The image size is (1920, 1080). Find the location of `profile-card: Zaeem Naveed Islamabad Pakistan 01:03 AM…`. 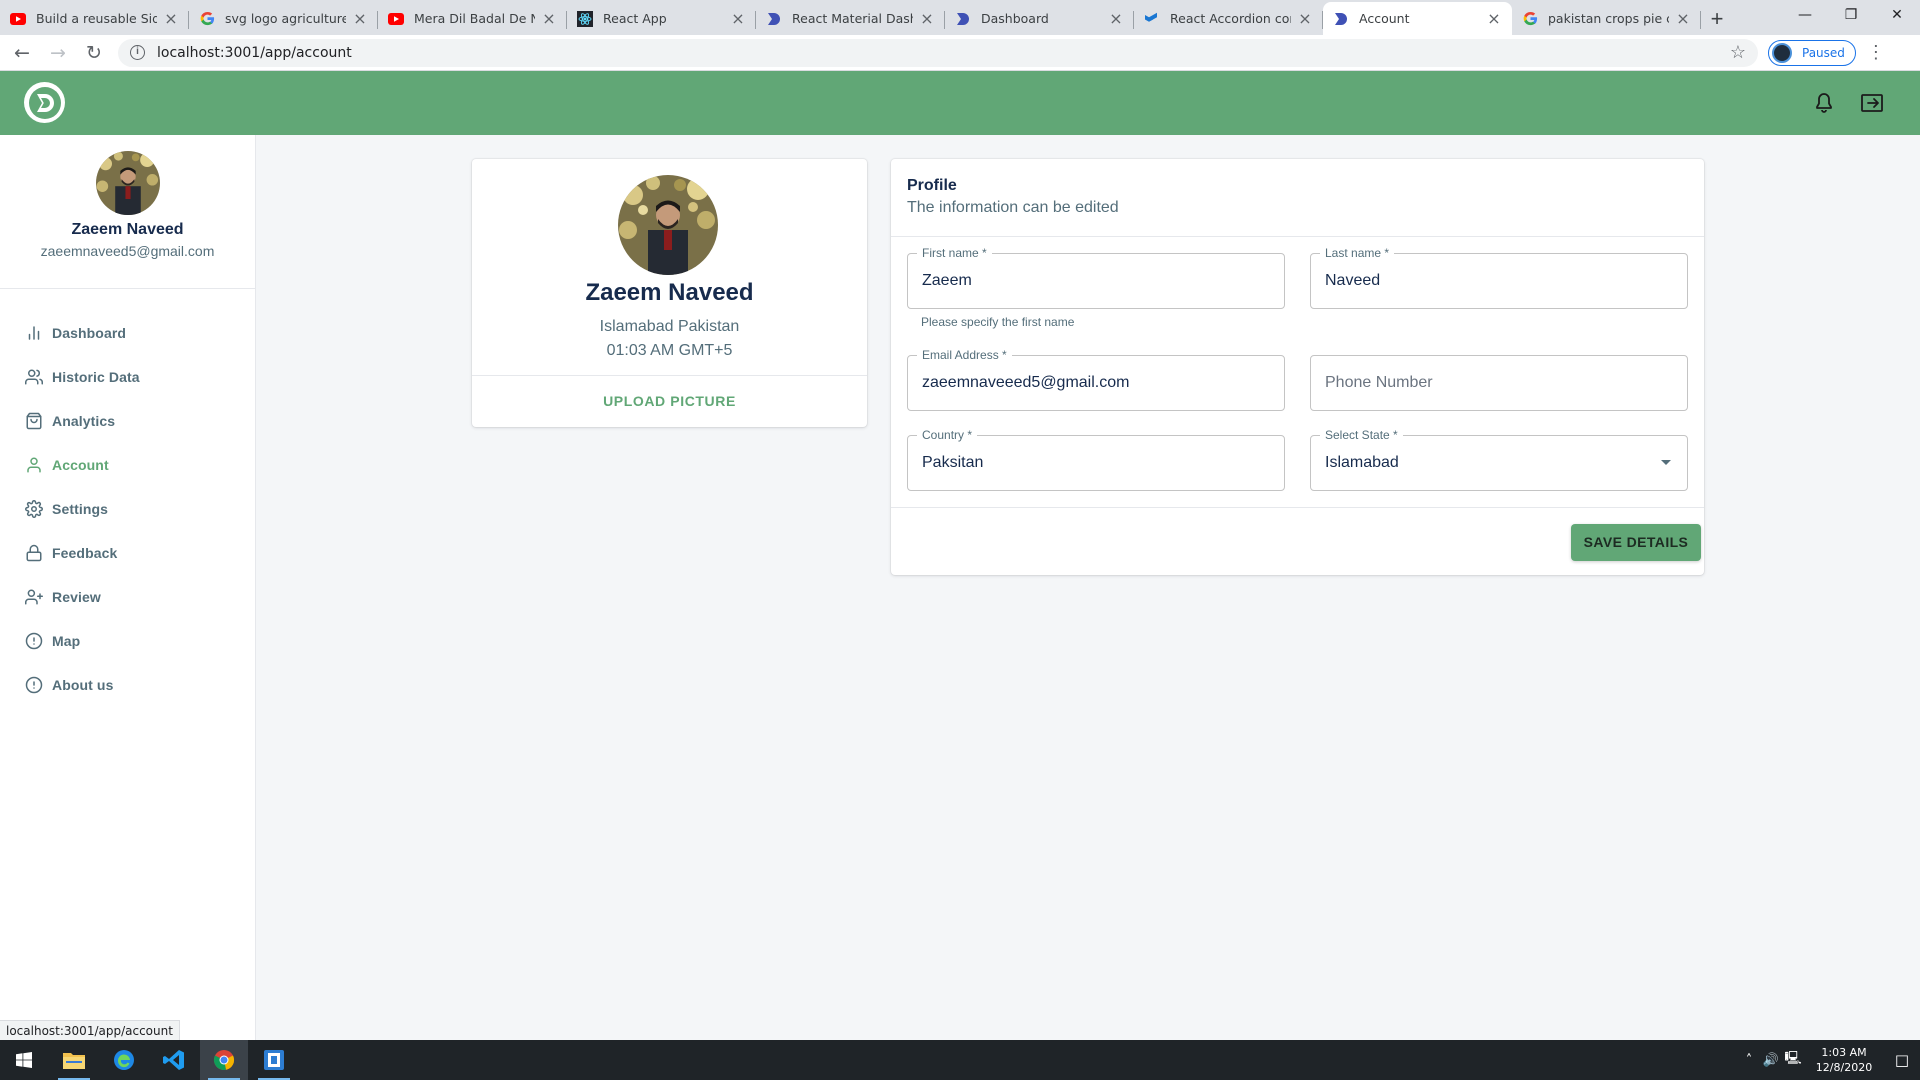

profile-card: Zaeem Naveed Islamabad Pakistan 01:03 AM… is located at coordinates (669, 293).